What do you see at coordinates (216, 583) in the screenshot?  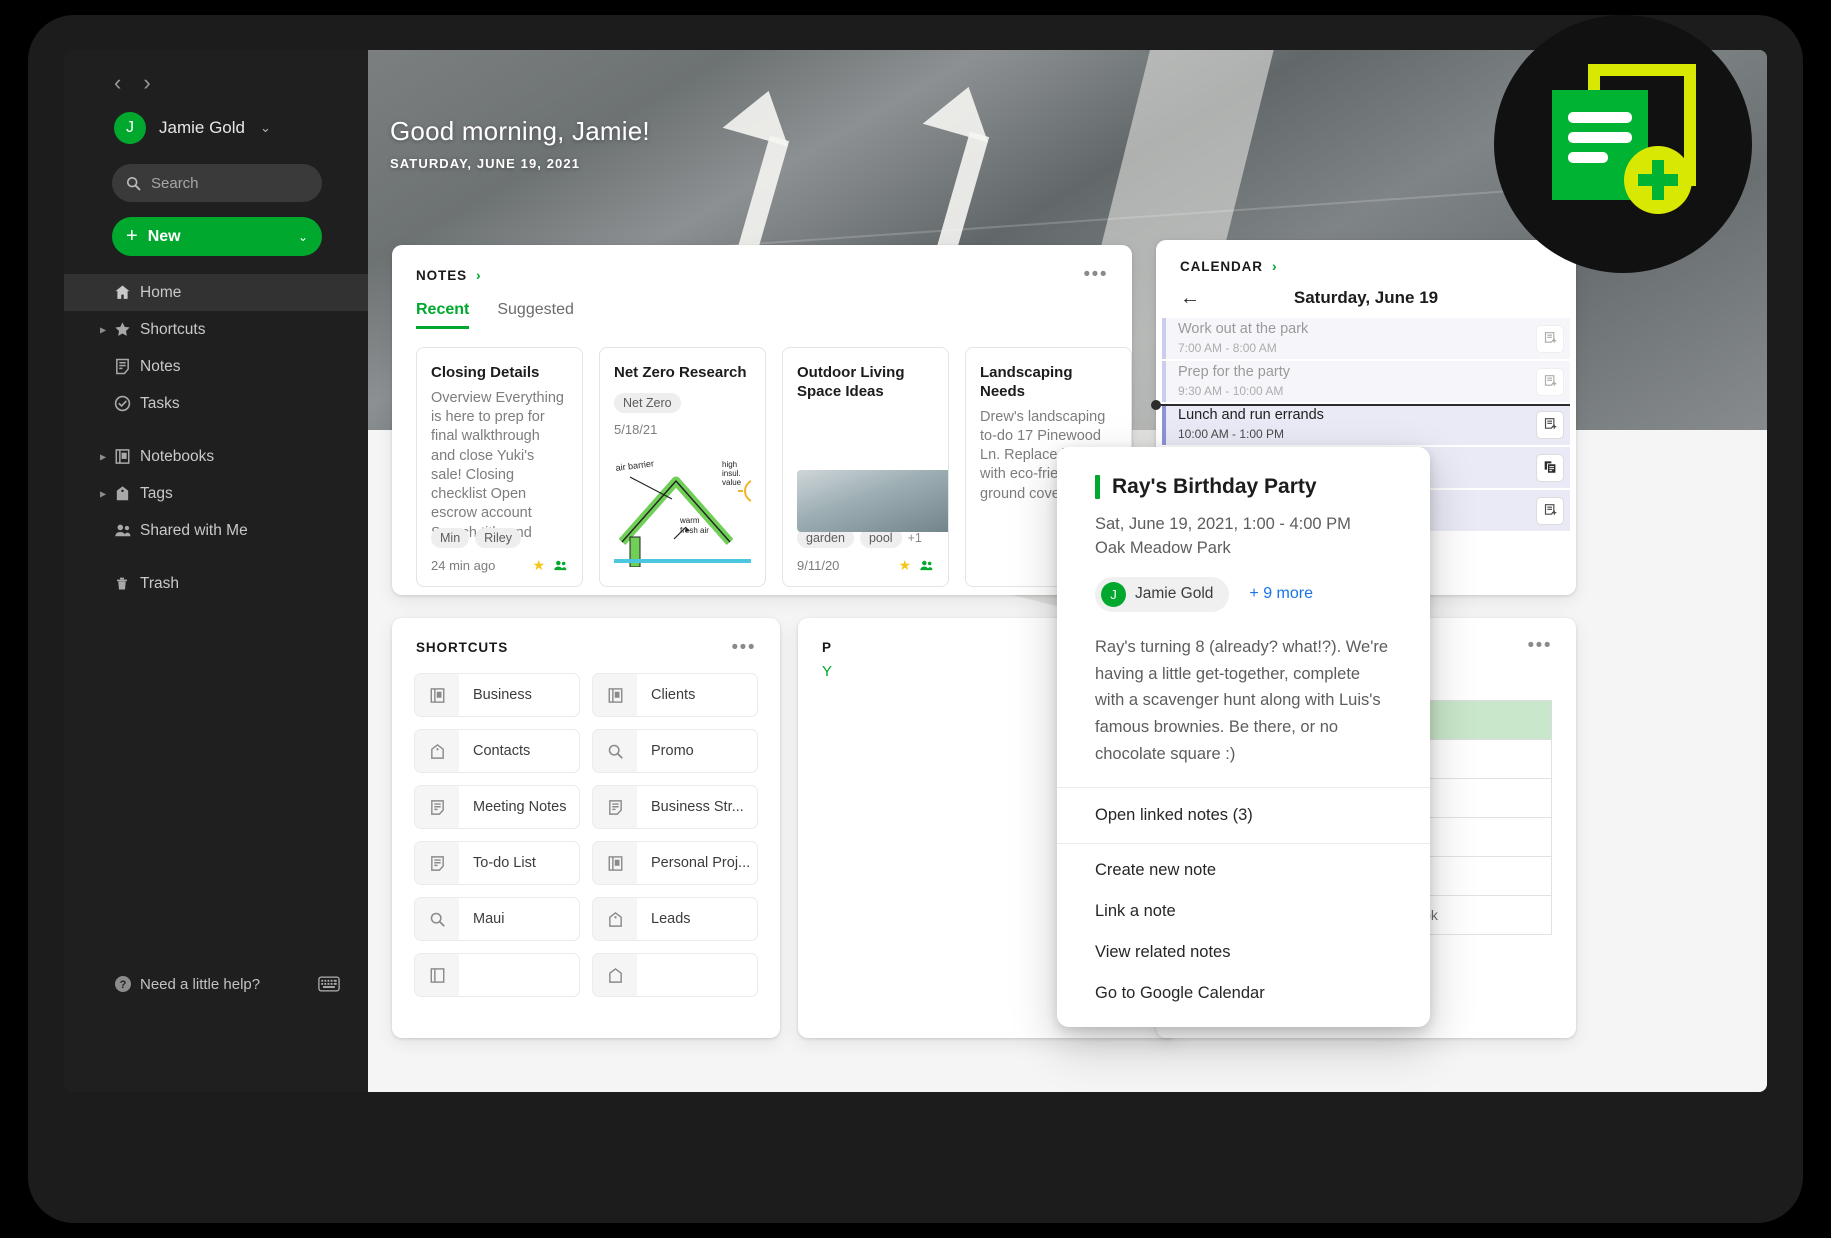 I see `sidebar-item-trash: Trash` at bounding box center [216, 583].